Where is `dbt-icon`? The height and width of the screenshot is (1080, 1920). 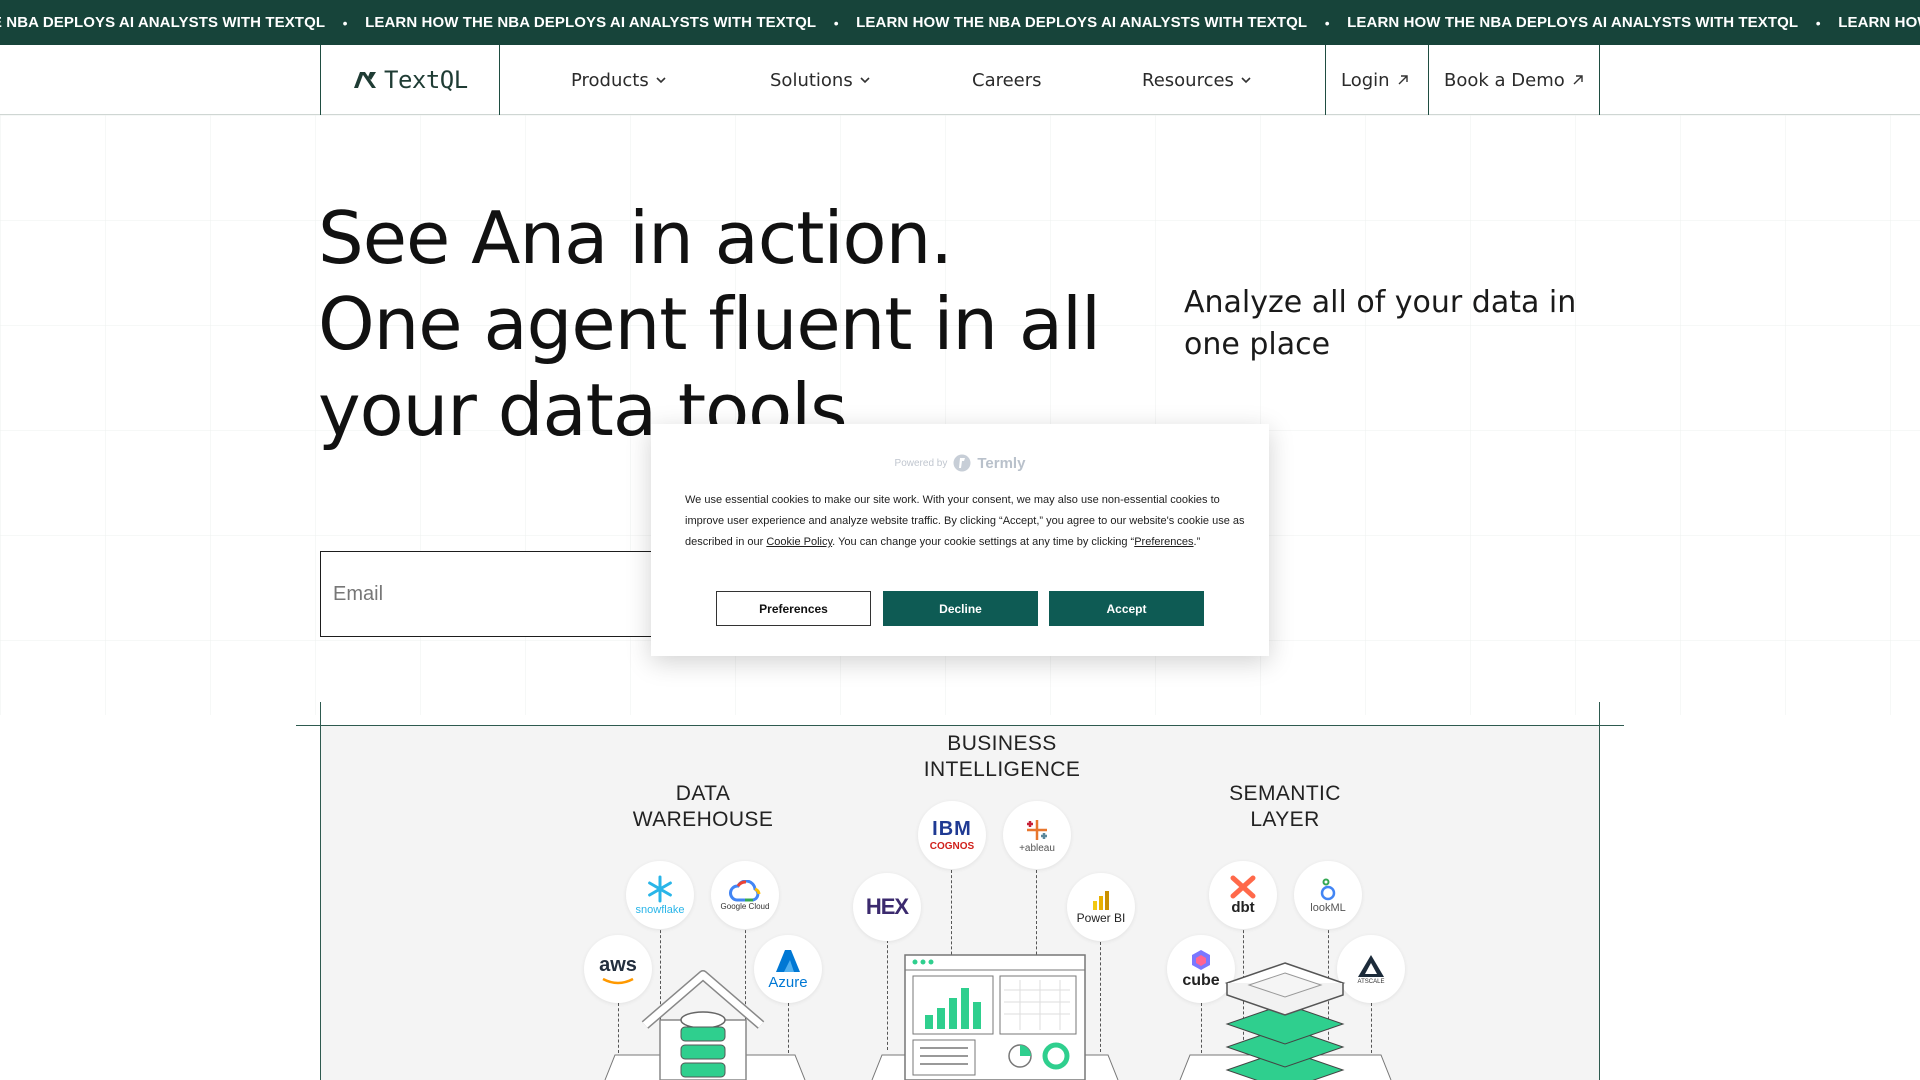 dbt-icon is located at coordinates (1243, 886).